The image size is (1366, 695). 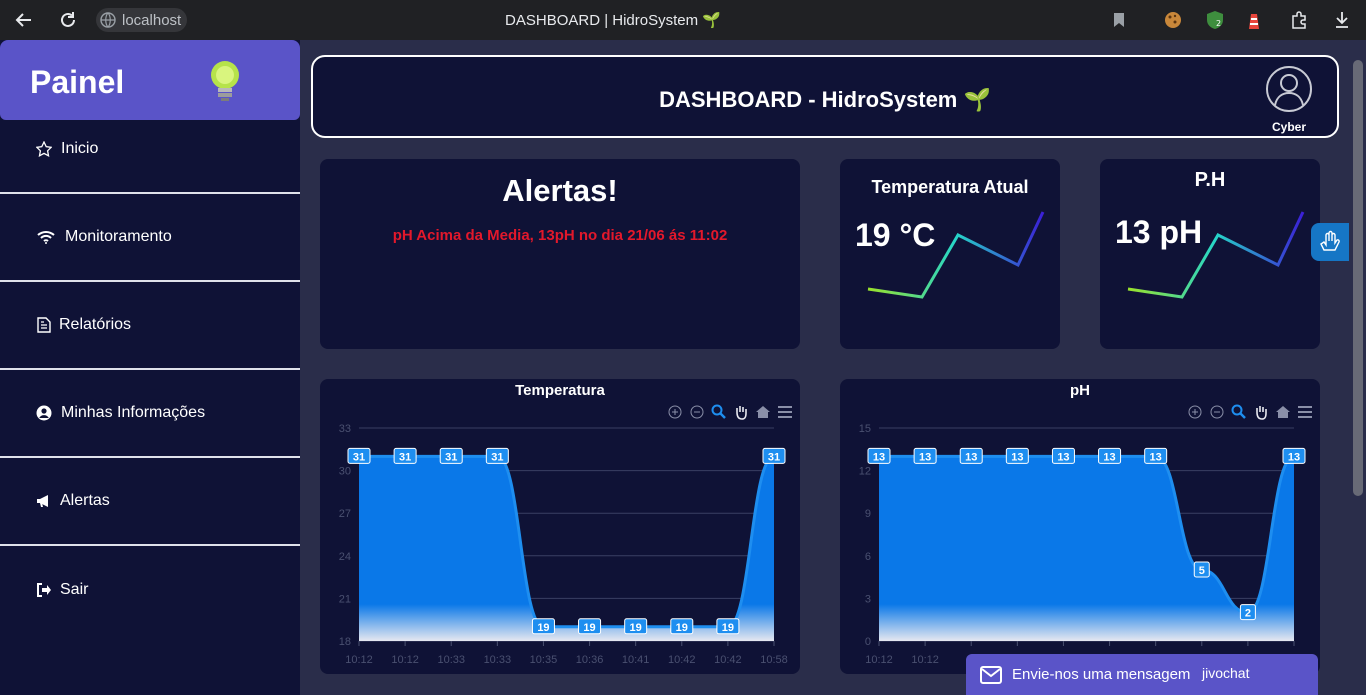 What do you see at coordinates (544, 660) in the screenshot?
I see `x-tick-label: 10:35` at bounding box center [544, 660].